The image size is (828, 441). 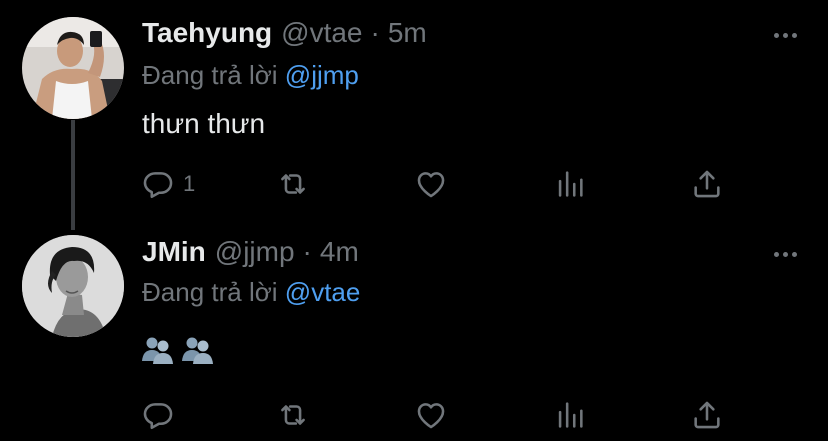 I want to click on timestamp: 4m, so click(x=339, y=252).